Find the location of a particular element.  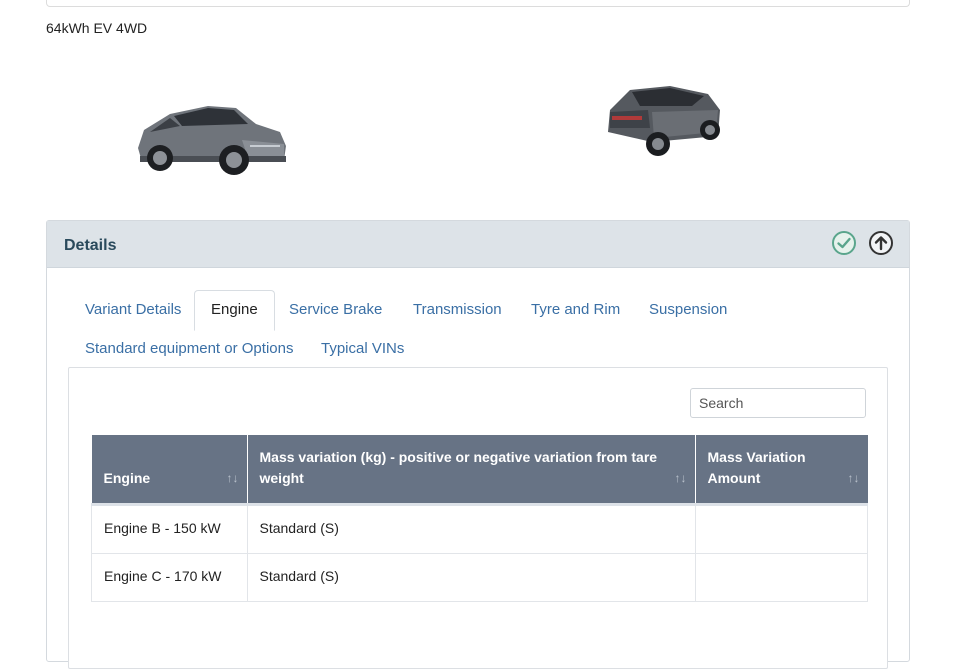

details-header: Details is located at coordinates (478, 244).